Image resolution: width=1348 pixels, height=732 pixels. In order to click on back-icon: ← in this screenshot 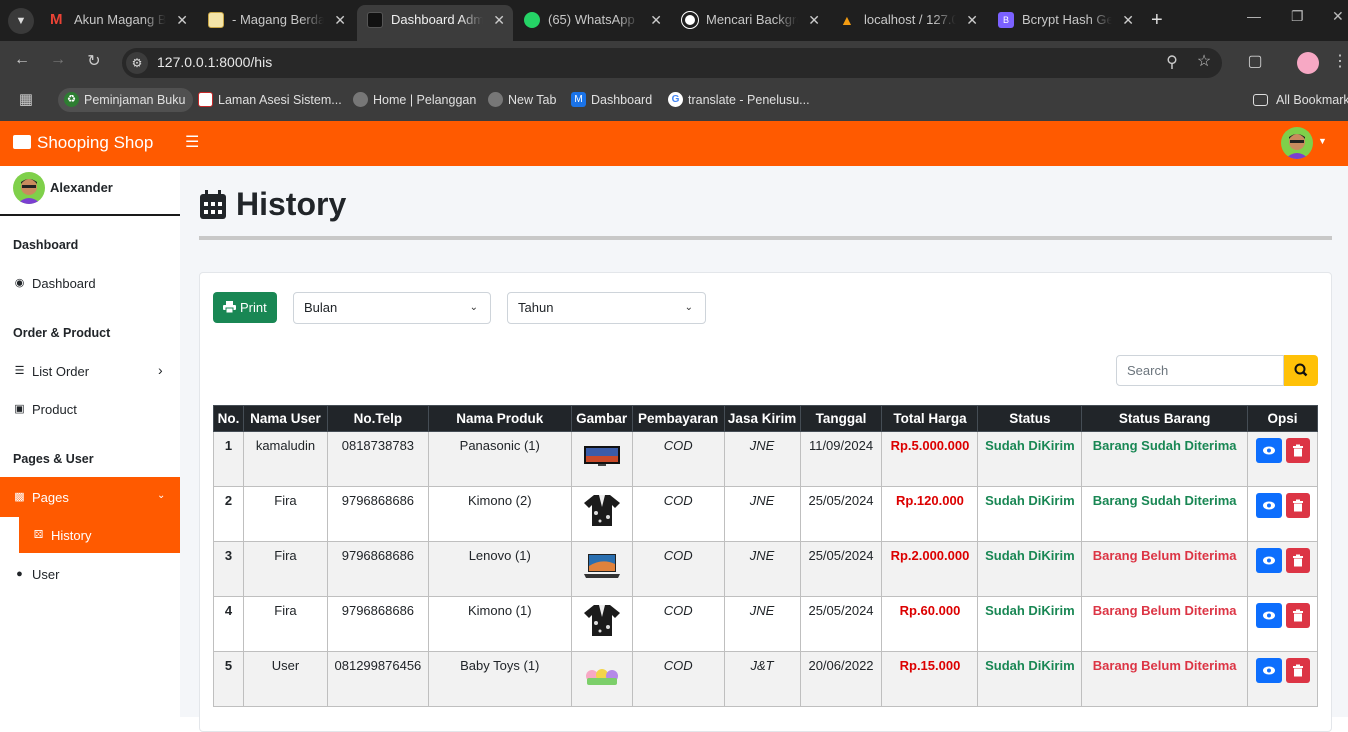, I will do `click(22, 60)`.